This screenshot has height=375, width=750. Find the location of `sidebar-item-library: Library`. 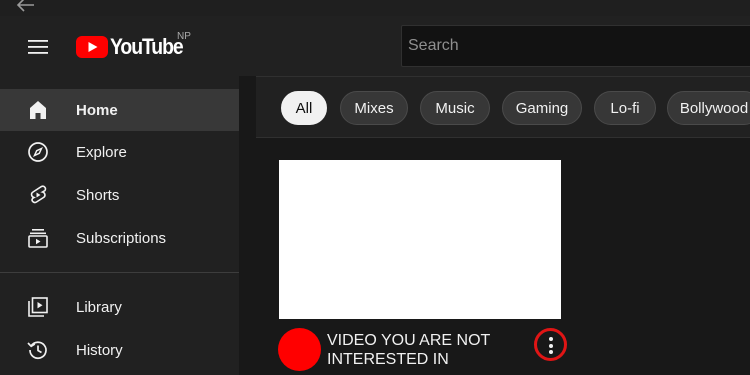

sidebar-item-library: Library is located at coordinates (119, 307).